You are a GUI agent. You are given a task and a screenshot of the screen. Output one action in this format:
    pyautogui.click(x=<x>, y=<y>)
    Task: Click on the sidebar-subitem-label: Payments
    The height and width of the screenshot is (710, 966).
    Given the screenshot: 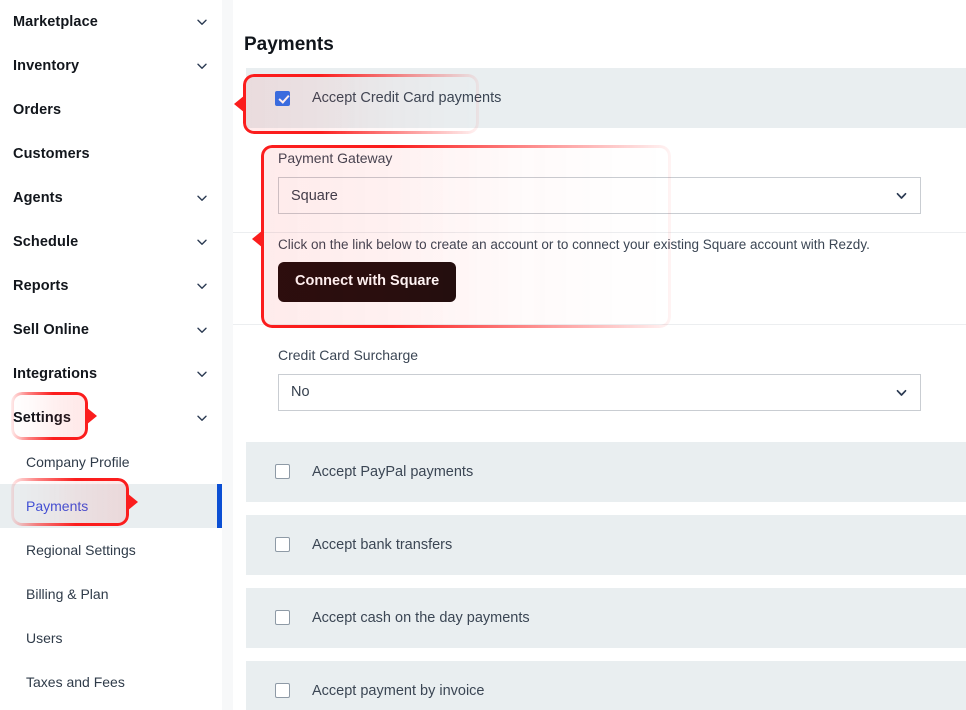 What is the action you would take?
    pyautogui.click(x=57, y=506)
    